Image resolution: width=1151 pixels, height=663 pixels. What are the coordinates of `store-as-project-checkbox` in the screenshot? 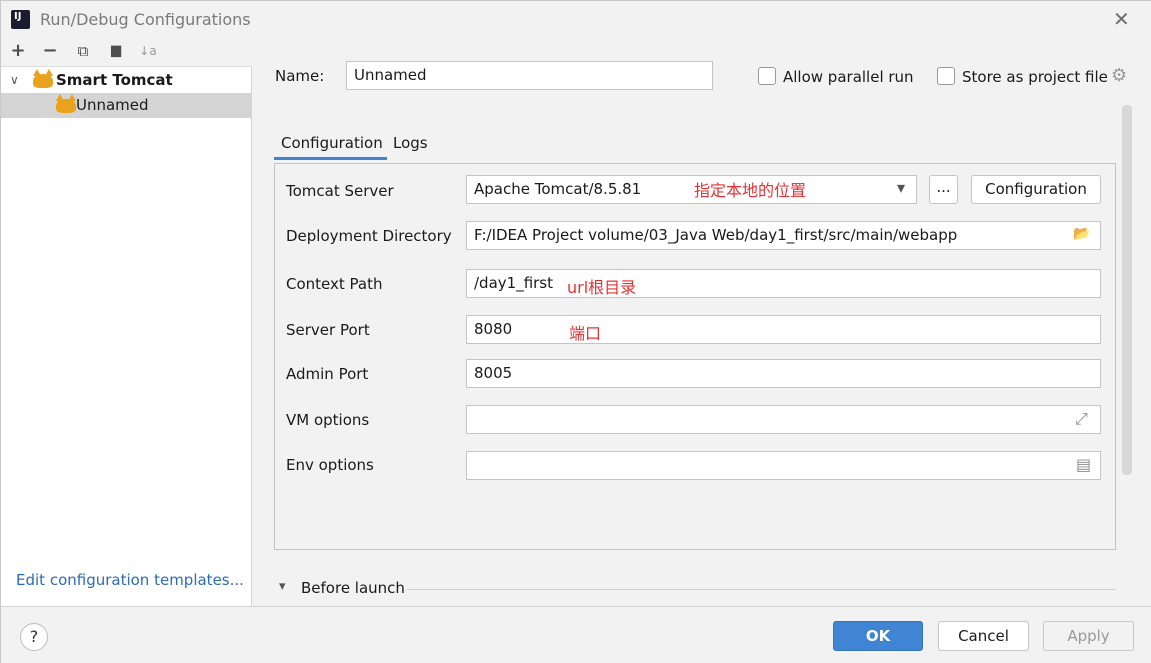 It's located at (946, 76).